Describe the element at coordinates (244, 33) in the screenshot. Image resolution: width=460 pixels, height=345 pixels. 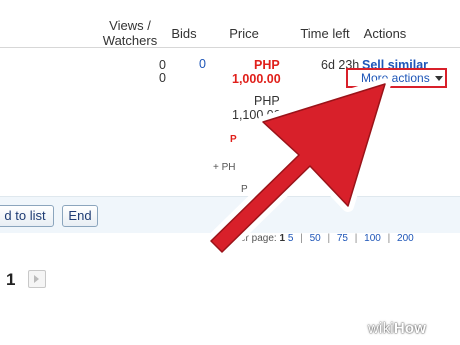
I see `header-price: Price` at that location.